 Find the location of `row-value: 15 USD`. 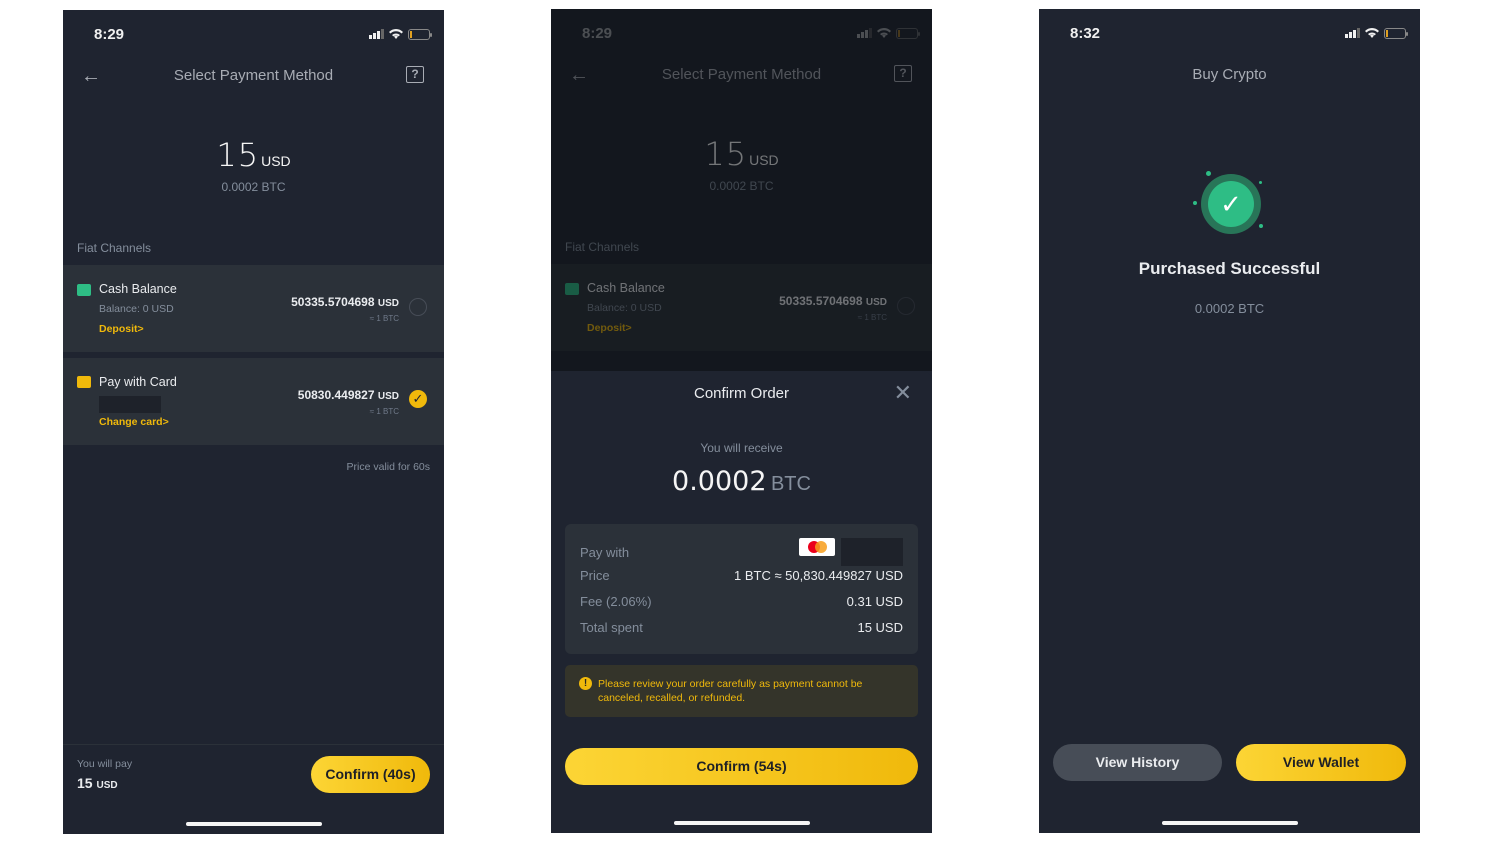

row-value: 15 USD is located at coordinates (880, 627).